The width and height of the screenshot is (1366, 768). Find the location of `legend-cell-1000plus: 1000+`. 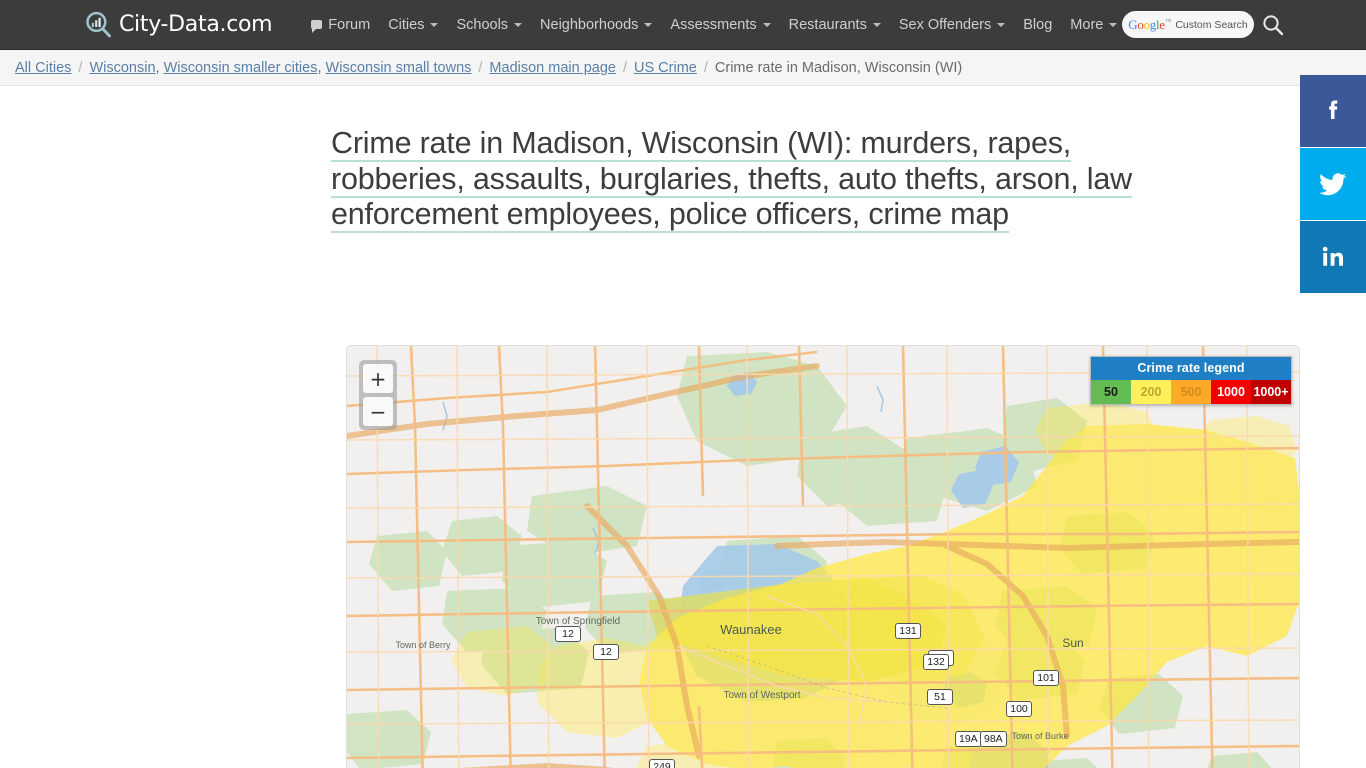

legend-cell-1000plus: 1000+ is located at coordinates (1271, 392).